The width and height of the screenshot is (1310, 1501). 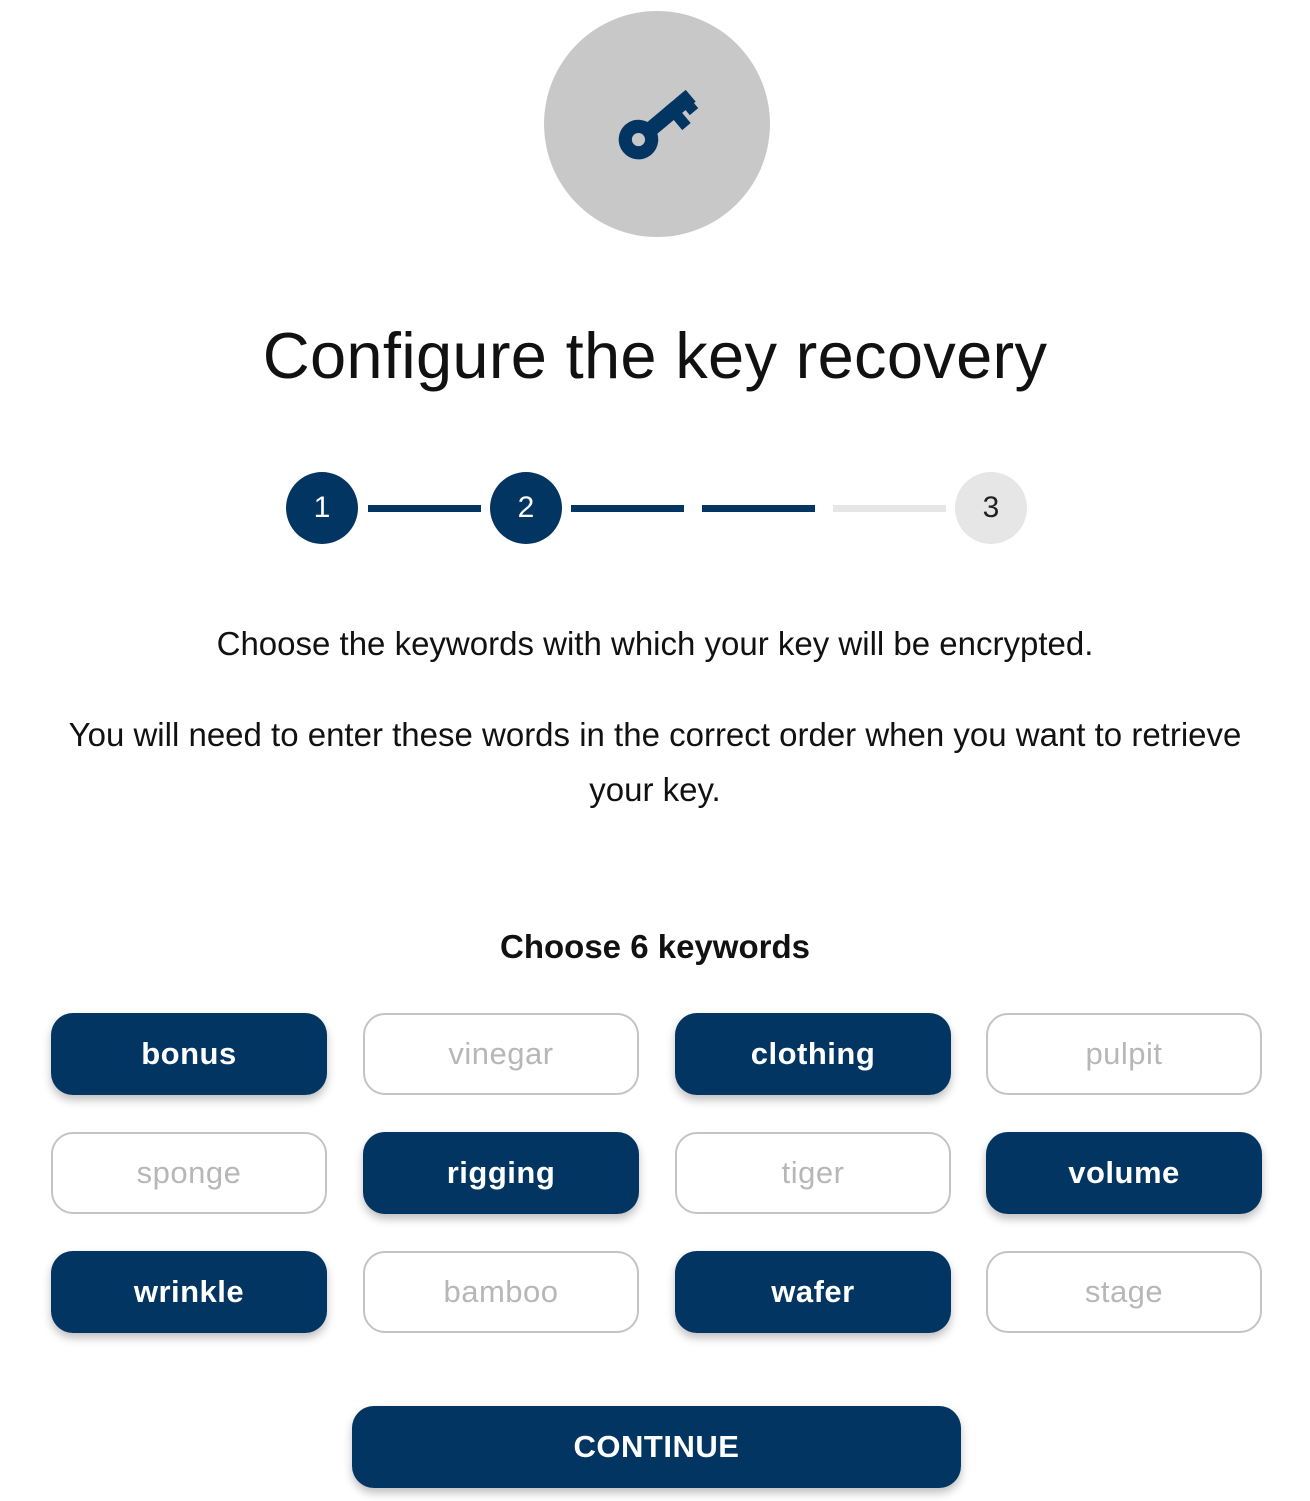 What do you see at coordinates (526, 508) in the screenshot?
I see `step-2: 2` at bounding box center [526, 508].